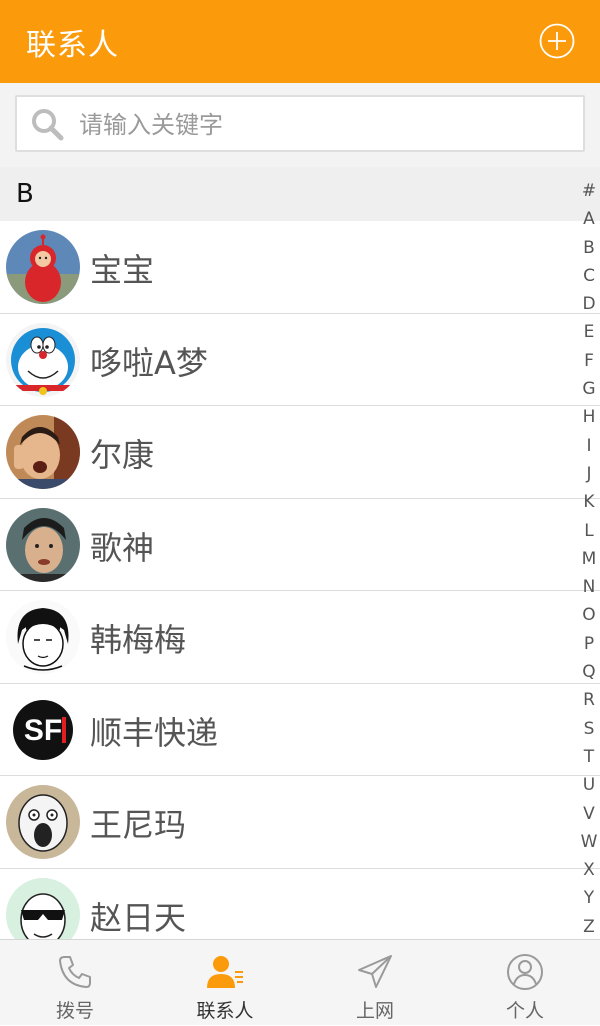  What do you see at coordinates (75, 972) in the screenshot?
I see `phone-icon` at bounding box center [75, 972].